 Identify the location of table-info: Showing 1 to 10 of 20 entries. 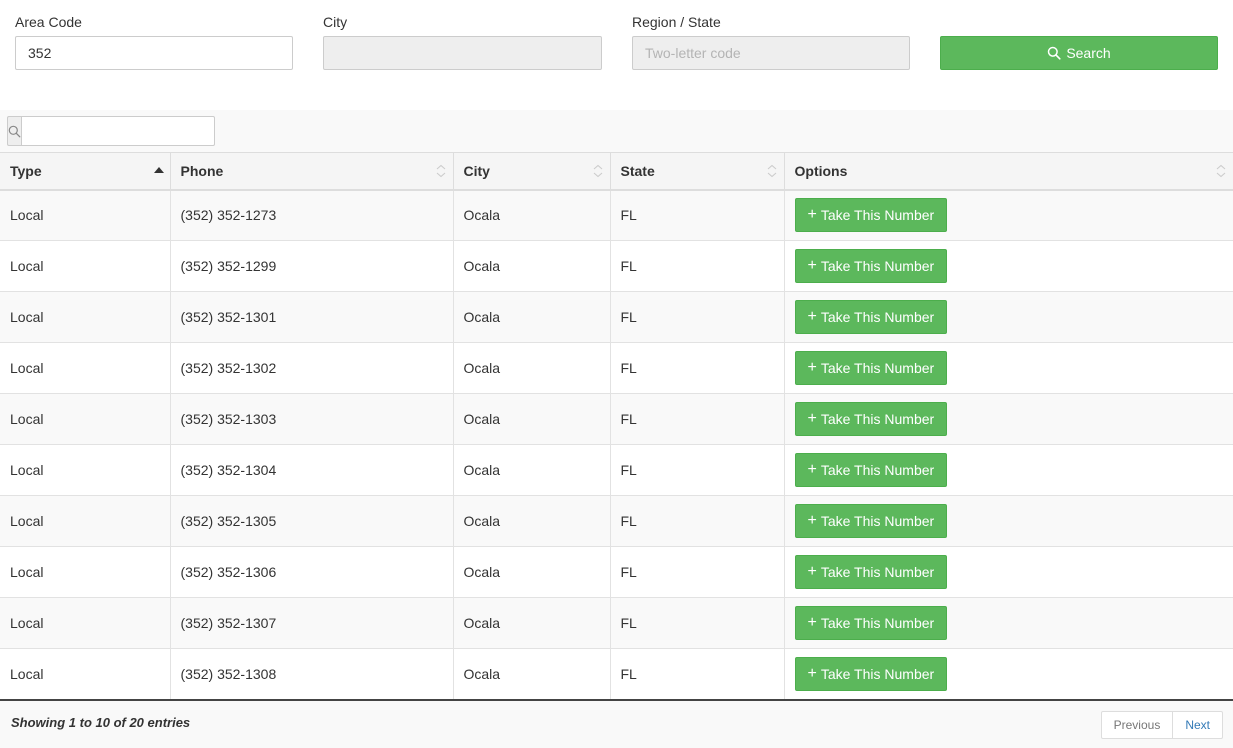
(101, 722).